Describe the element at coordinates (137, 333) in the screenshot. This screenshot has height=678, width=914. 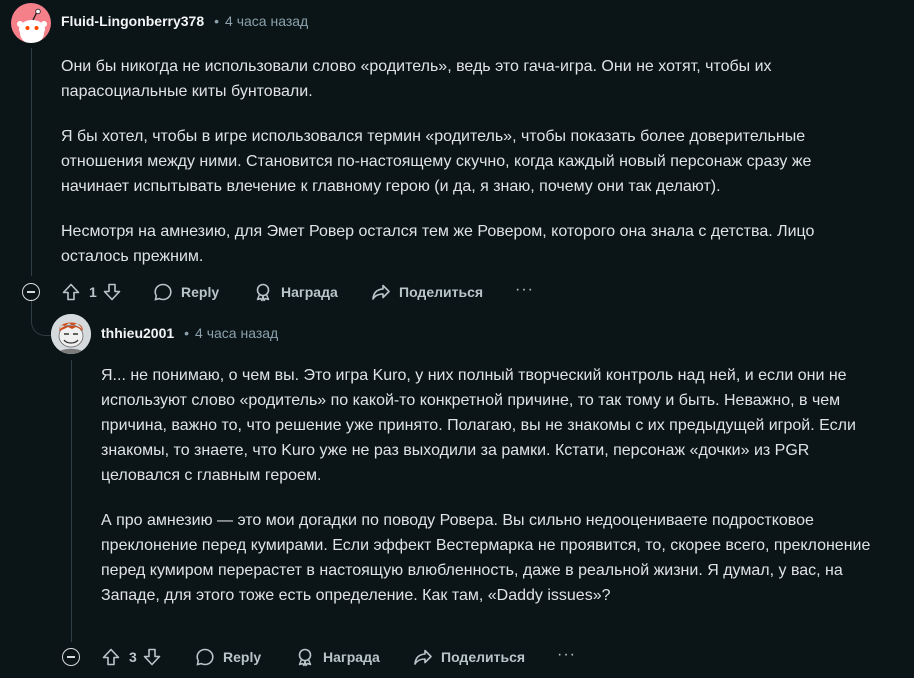
I see `username: thhieu2001` at that location.